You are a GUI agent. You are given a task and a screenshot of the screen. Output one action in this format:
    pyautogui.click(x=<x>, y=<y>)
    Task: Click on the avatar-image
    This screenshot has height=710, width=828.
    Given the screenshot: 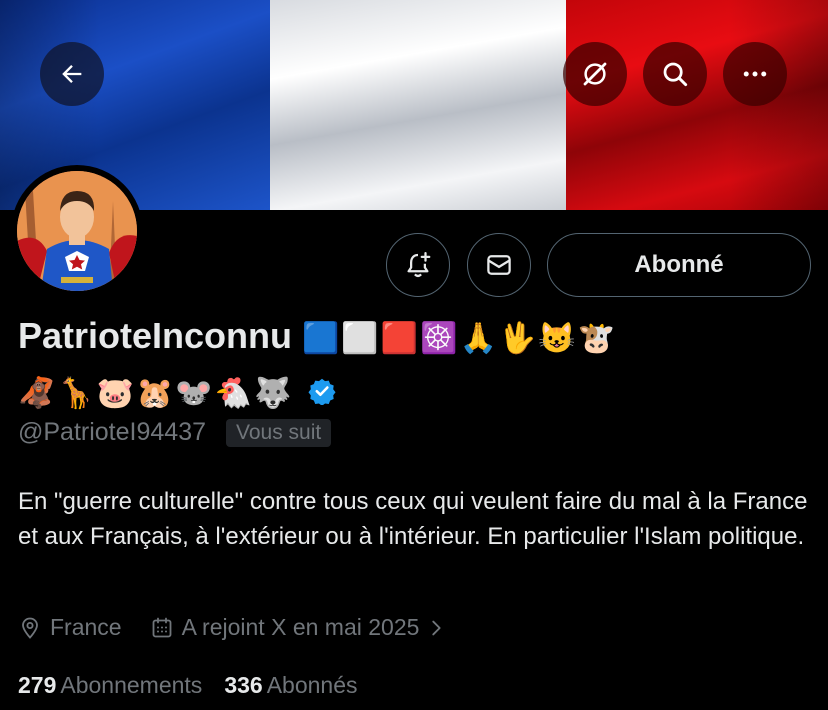 What is the action you would take?
    pyautogui.click(x=77, y=231)
    